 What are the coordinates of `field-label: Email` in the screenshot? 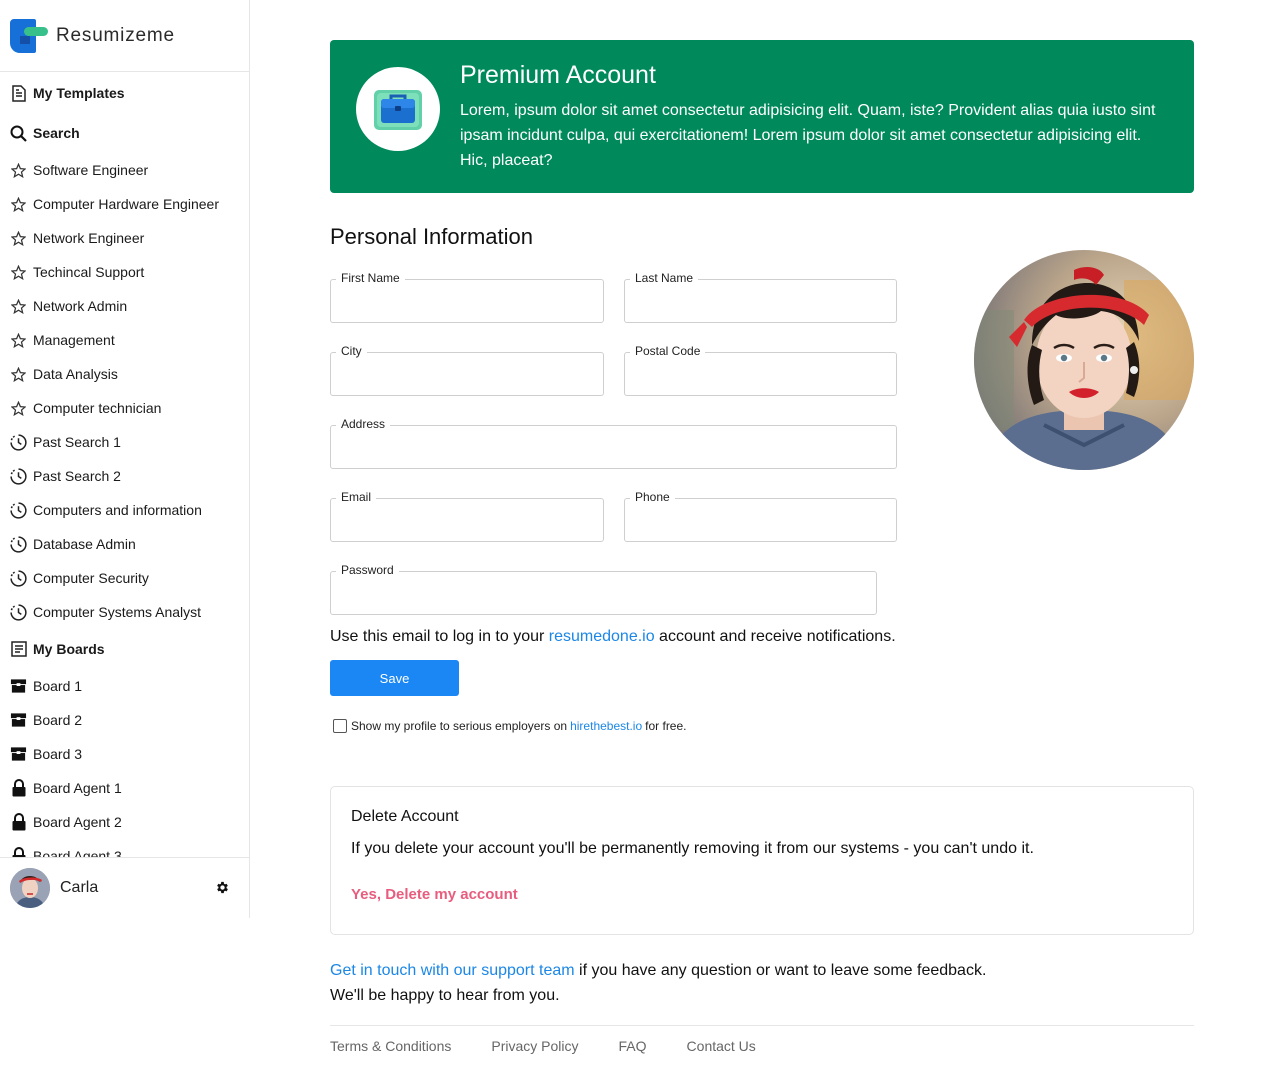 It's located at (356, 497).